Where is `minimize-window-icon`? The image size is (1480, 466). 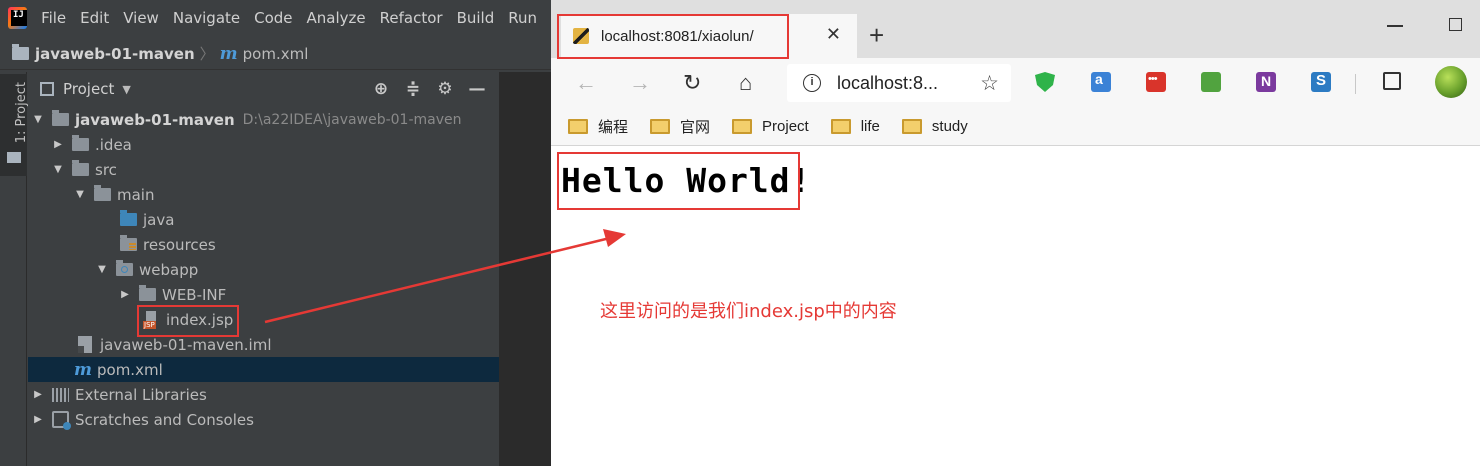
minimize-window-icon is located at coordinates (1395, 26).